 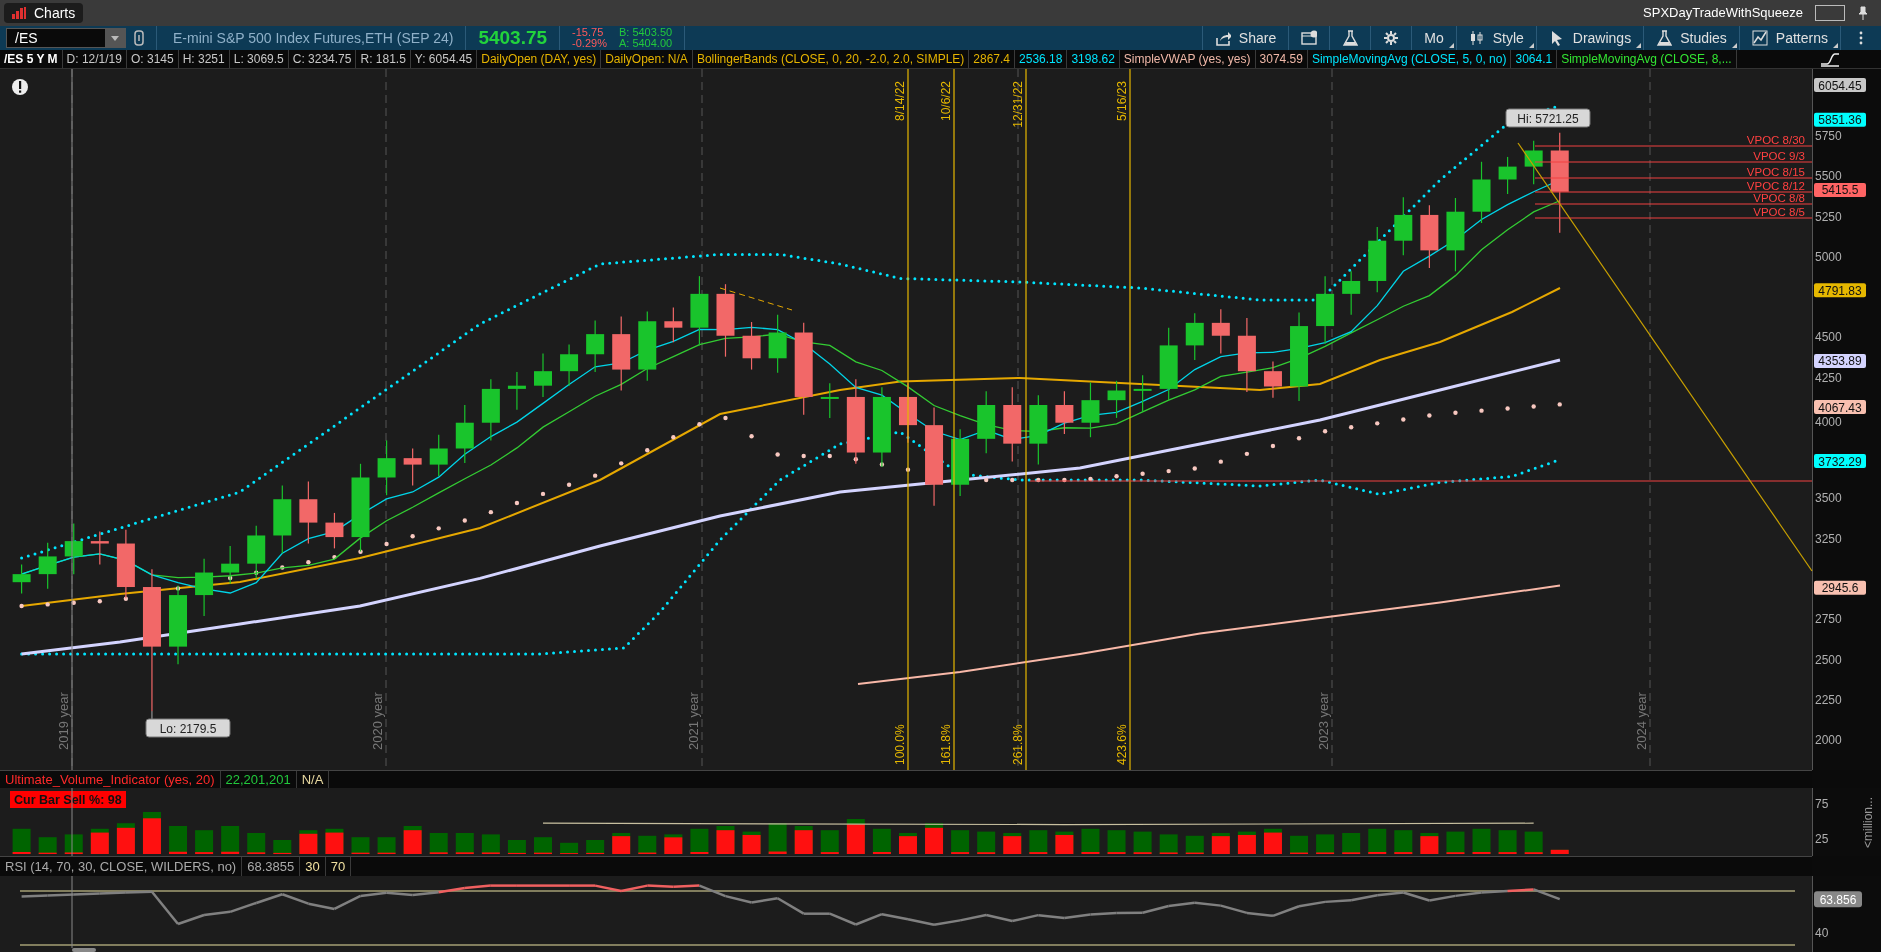 I want to click on settings-icon, so click(x=1391, y=38).